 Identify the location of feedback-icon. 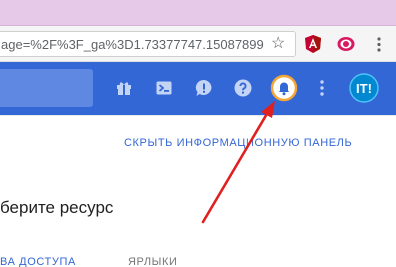
(204, 88).